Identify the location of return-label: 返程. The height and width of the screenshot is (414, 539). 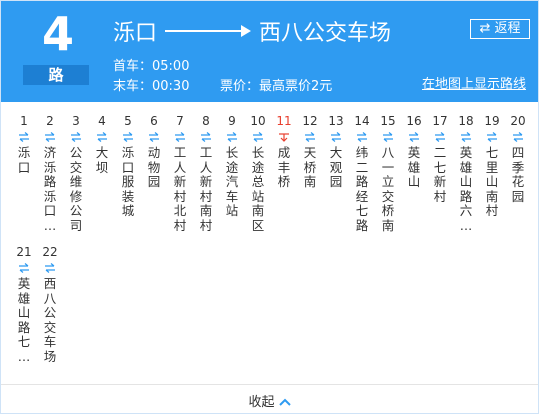
(507, 28).